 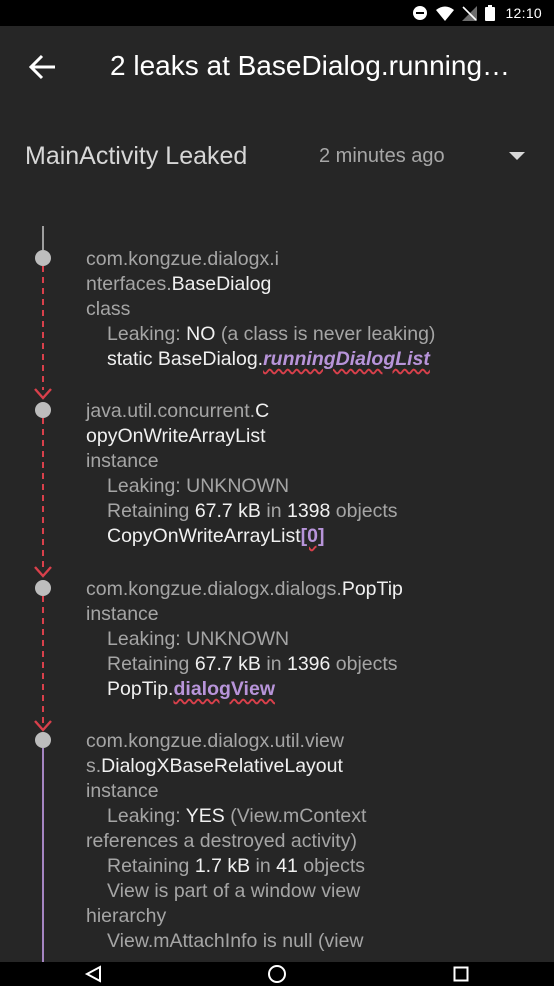 I want to click on node-class-name: BaseDialog, so click(x=221, y=284).